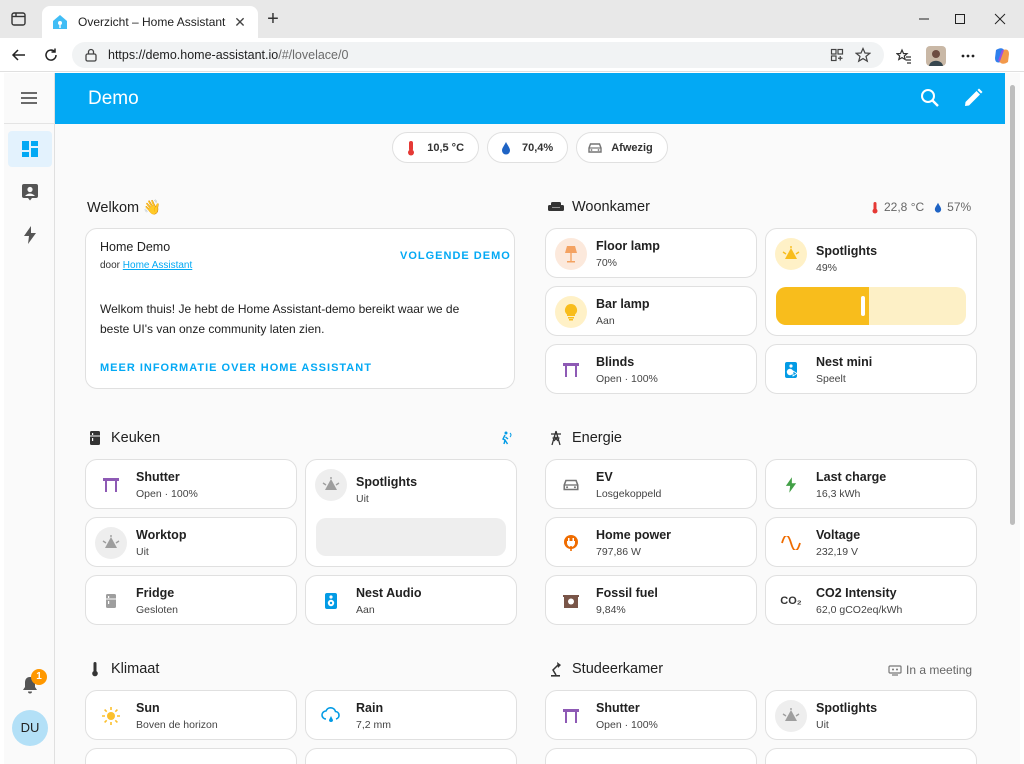  I want to click on search-icon, so click(930, 98).